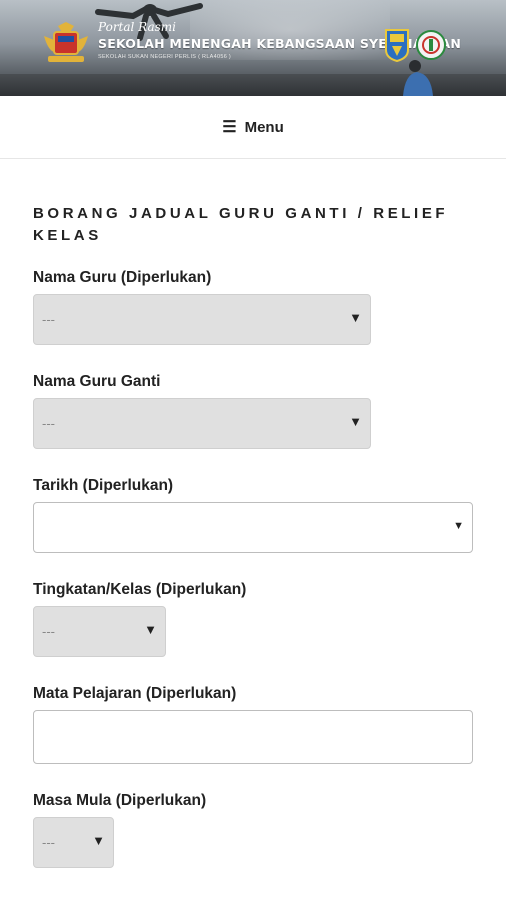 The image size is (506, 900). I want to click on menu-label: Menu, so click(264, 127).